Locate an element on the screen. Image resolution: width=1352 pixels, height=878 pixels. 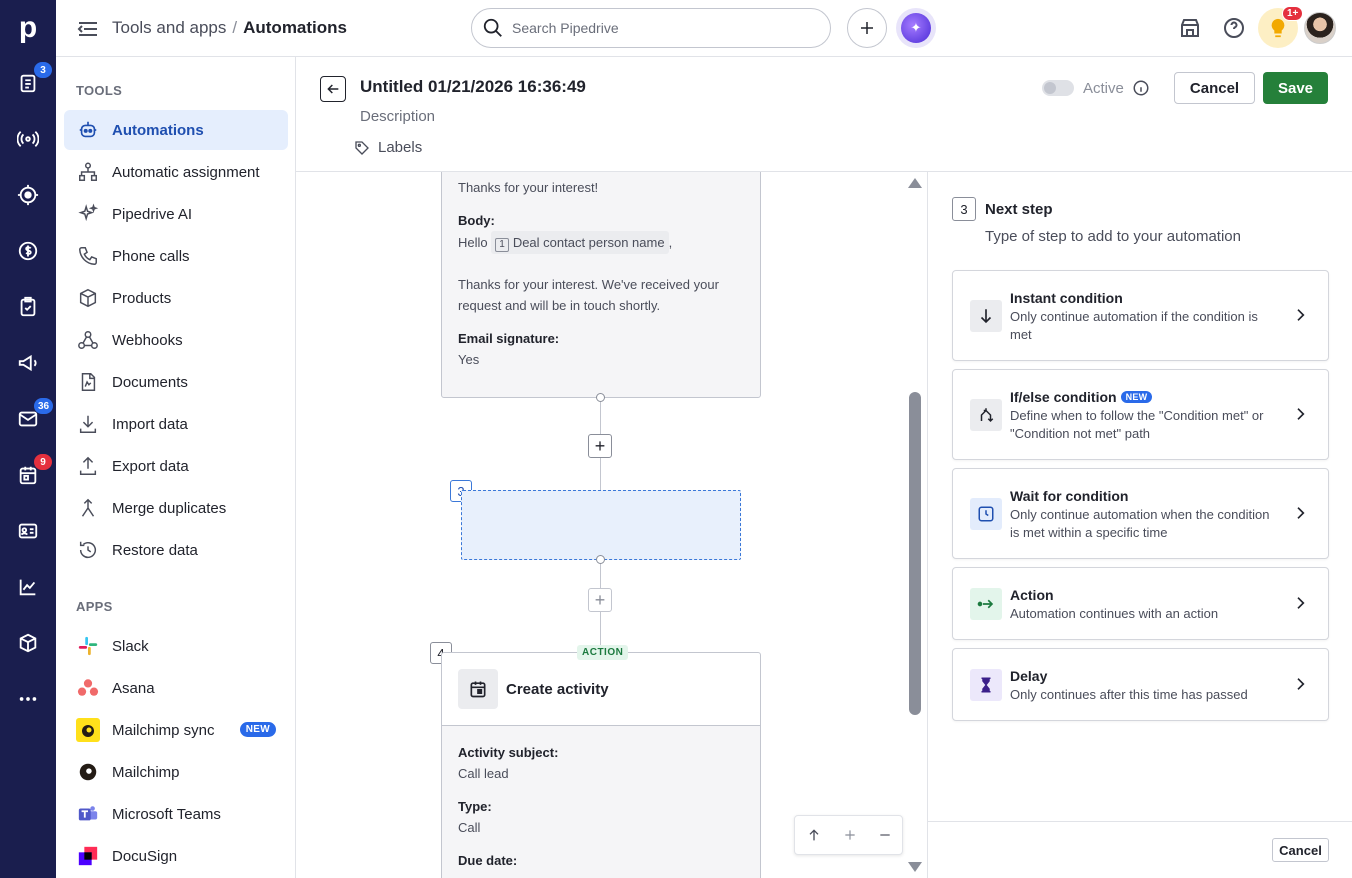
arrow-up-icon is located at coordinates (814, 835).